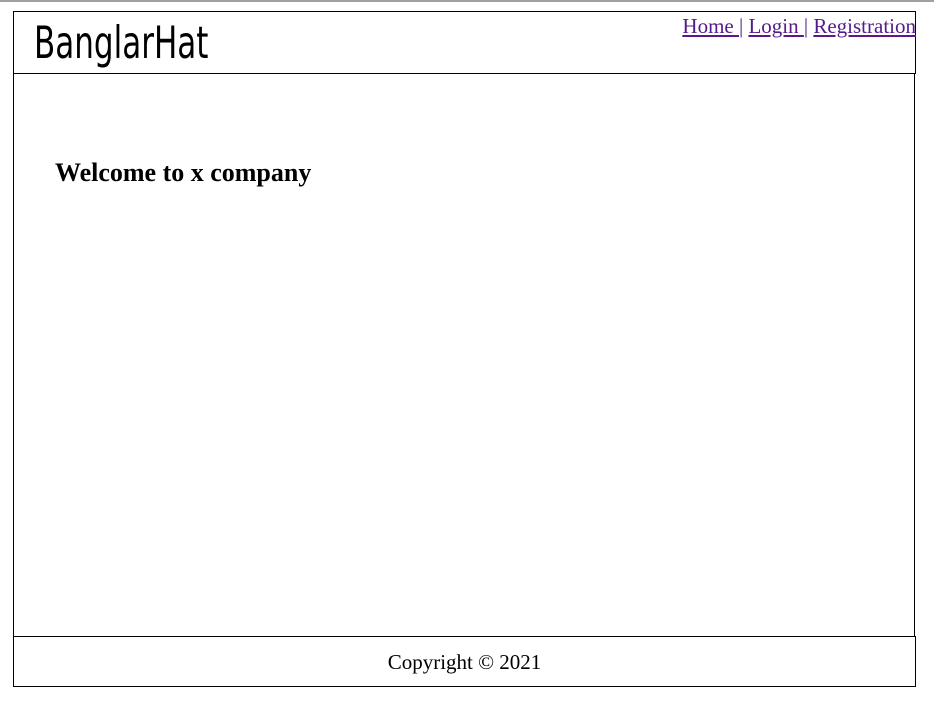 The height and width of the screenshot is (720, 934). What do you see at coordinates (183, 172) in the screenshot?
I see `welcome-heading: Welcome to x company` at bounding box center [183, 172].